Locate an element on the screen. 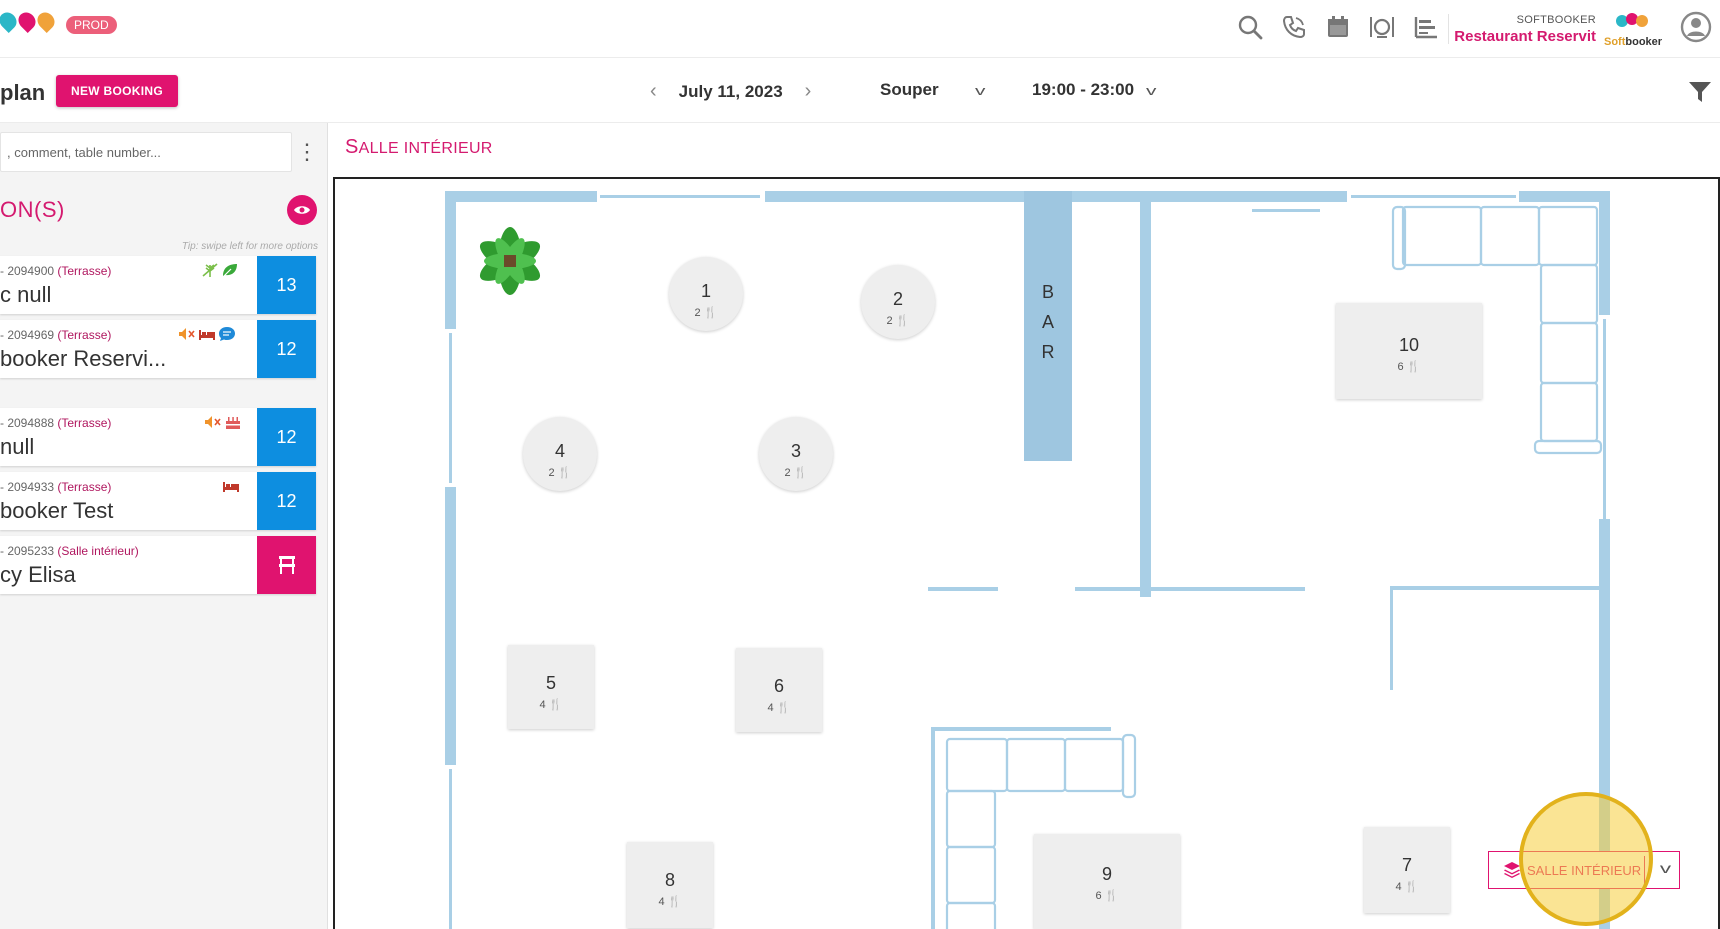 The image size is (1720, 929). chevron-right-icon: › is located at coordinates (808, 91).